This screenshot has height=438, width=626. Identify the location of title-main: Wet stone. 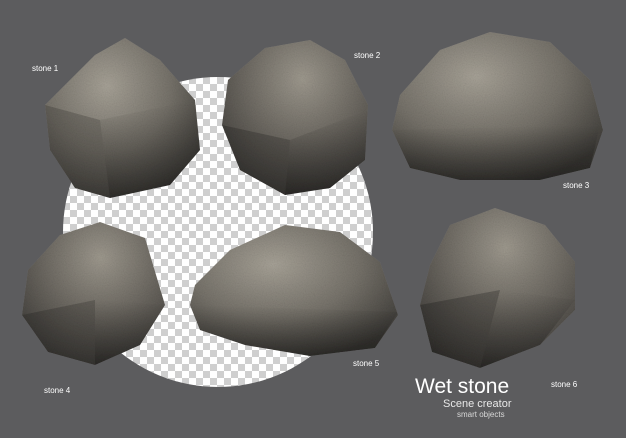
(462, 386).